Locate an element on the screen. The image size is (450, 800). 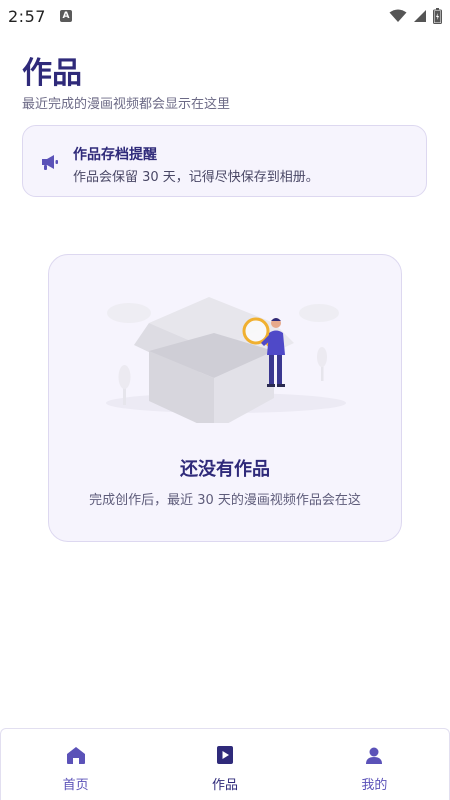
bottom-nav: 首页 作品 我的 is located at coordinates (225, 764).